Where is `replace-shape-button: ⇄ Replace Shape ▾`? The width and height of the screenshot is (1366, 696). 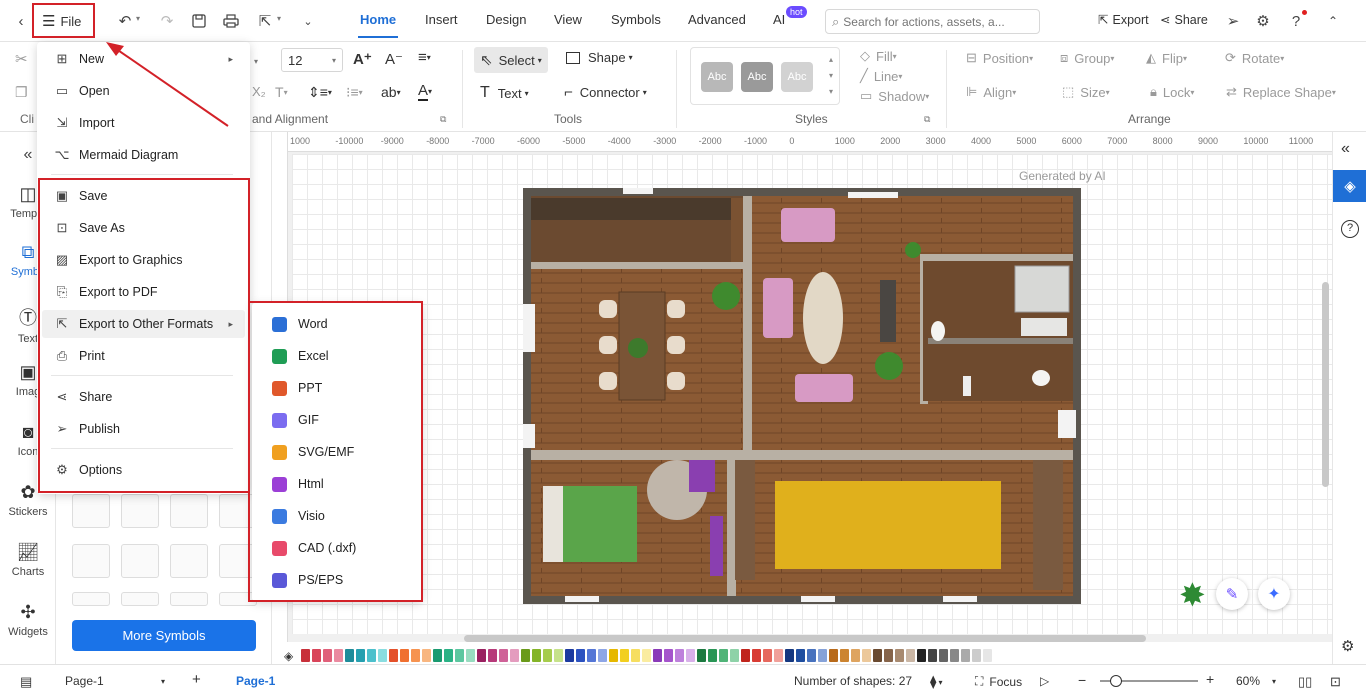 replace-shape-button: ⇄ Replace Shape ▾ is located at coordinates (1281, 92).